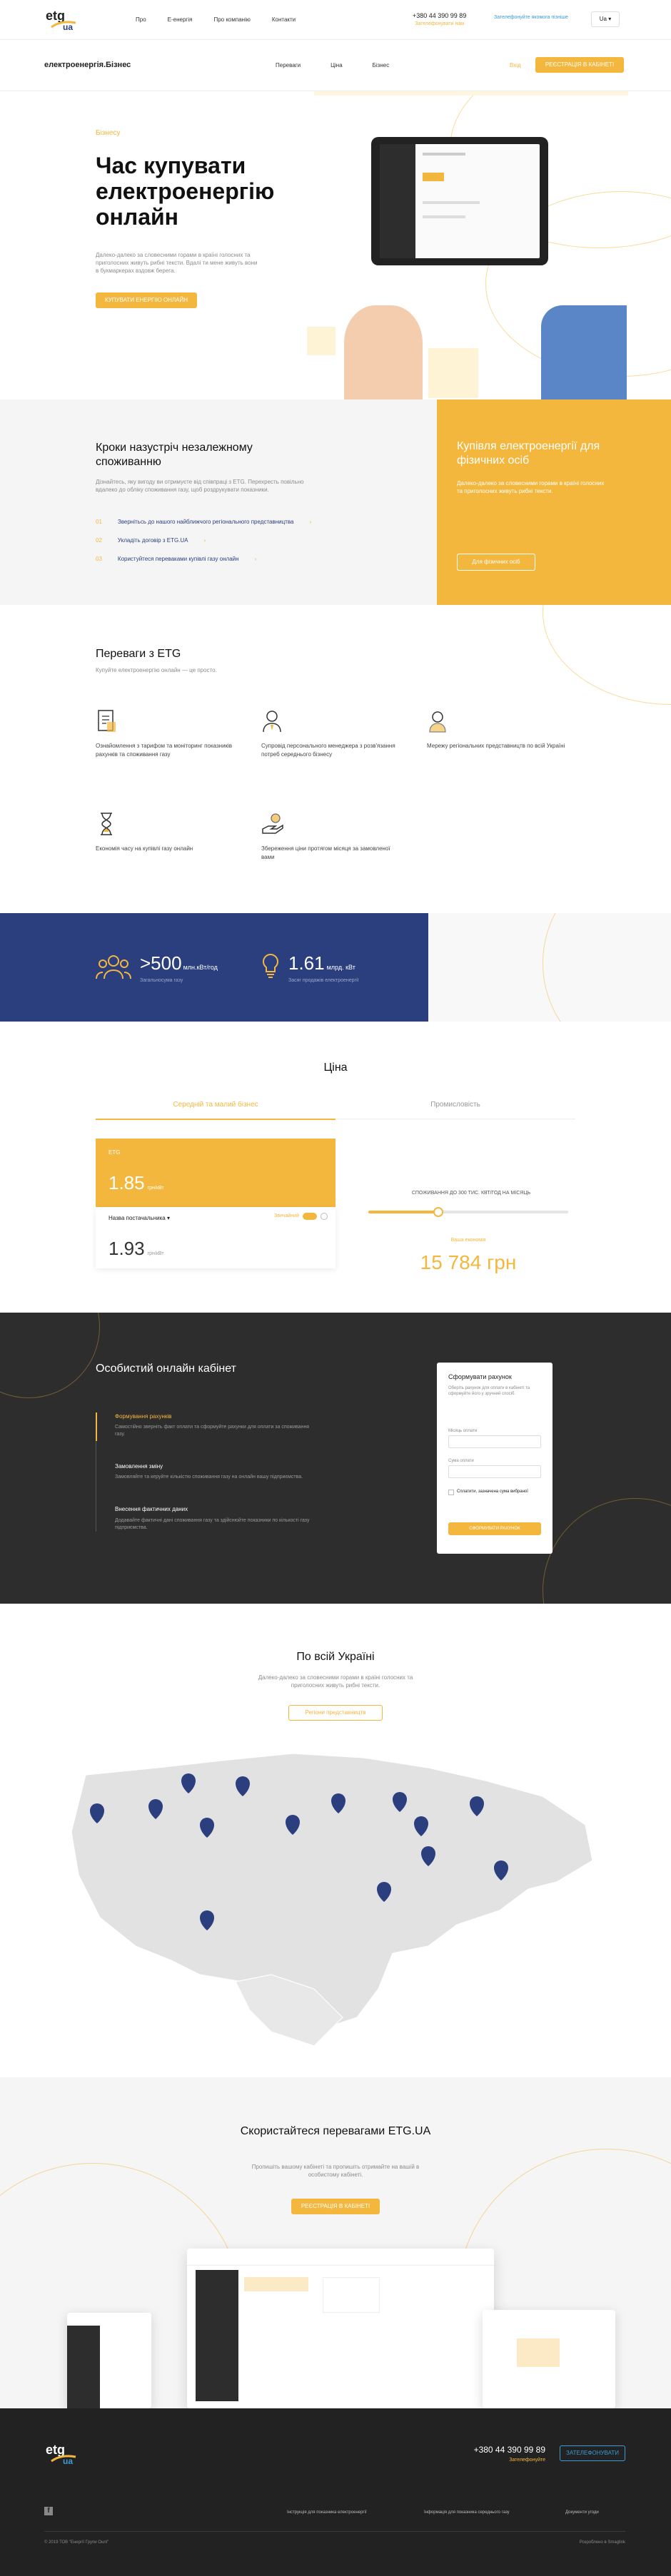 This screenshot has width=671, height=2576. I want to click on slider-handle, so click(438, 1212).